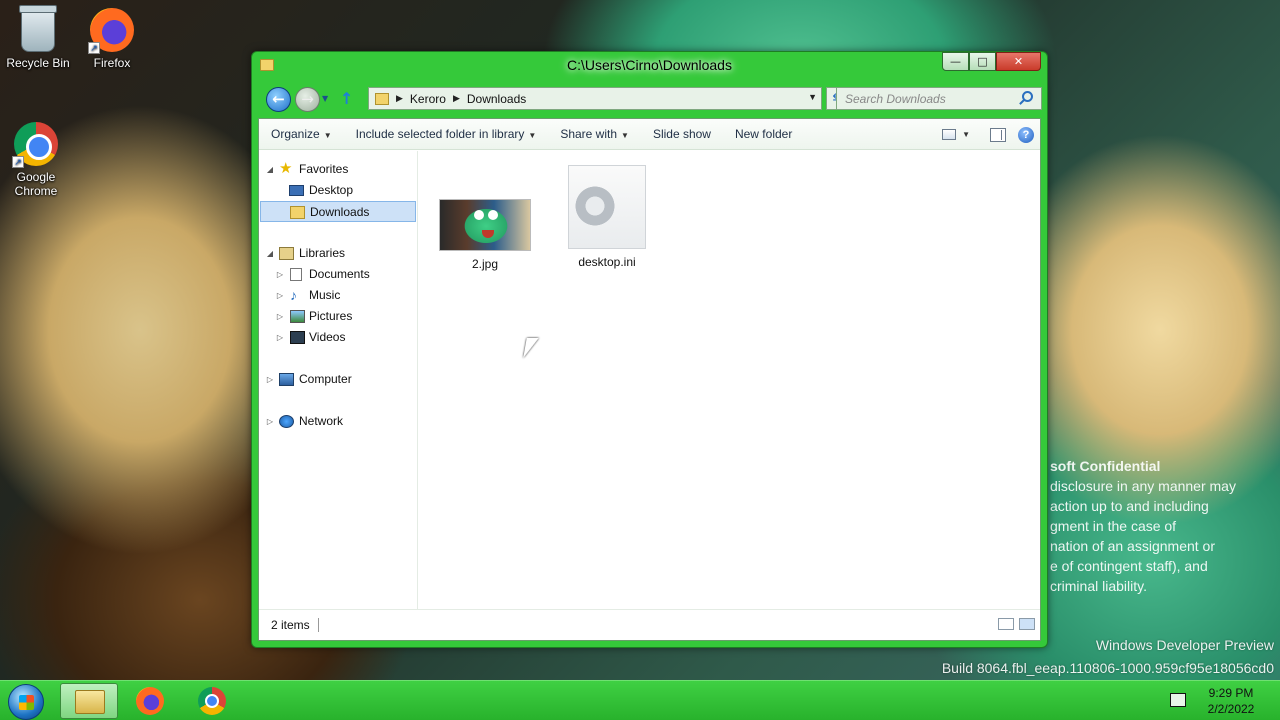 This screenshot has height=720, width=1280. What do you see at coordinates (1143, 486) in the screenshot?
I see `confidential-line: disclosure in any manner may` at bounding box center [1143, 486].